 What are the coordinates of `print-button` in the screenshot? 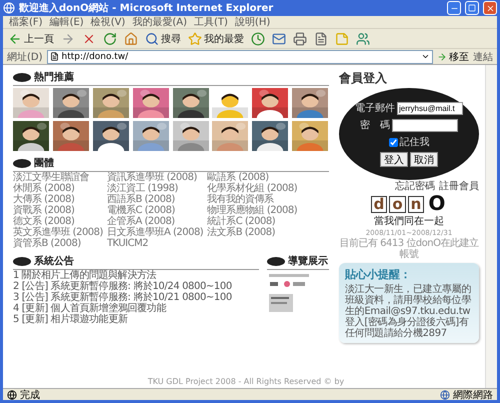 It's located at (300, 39).